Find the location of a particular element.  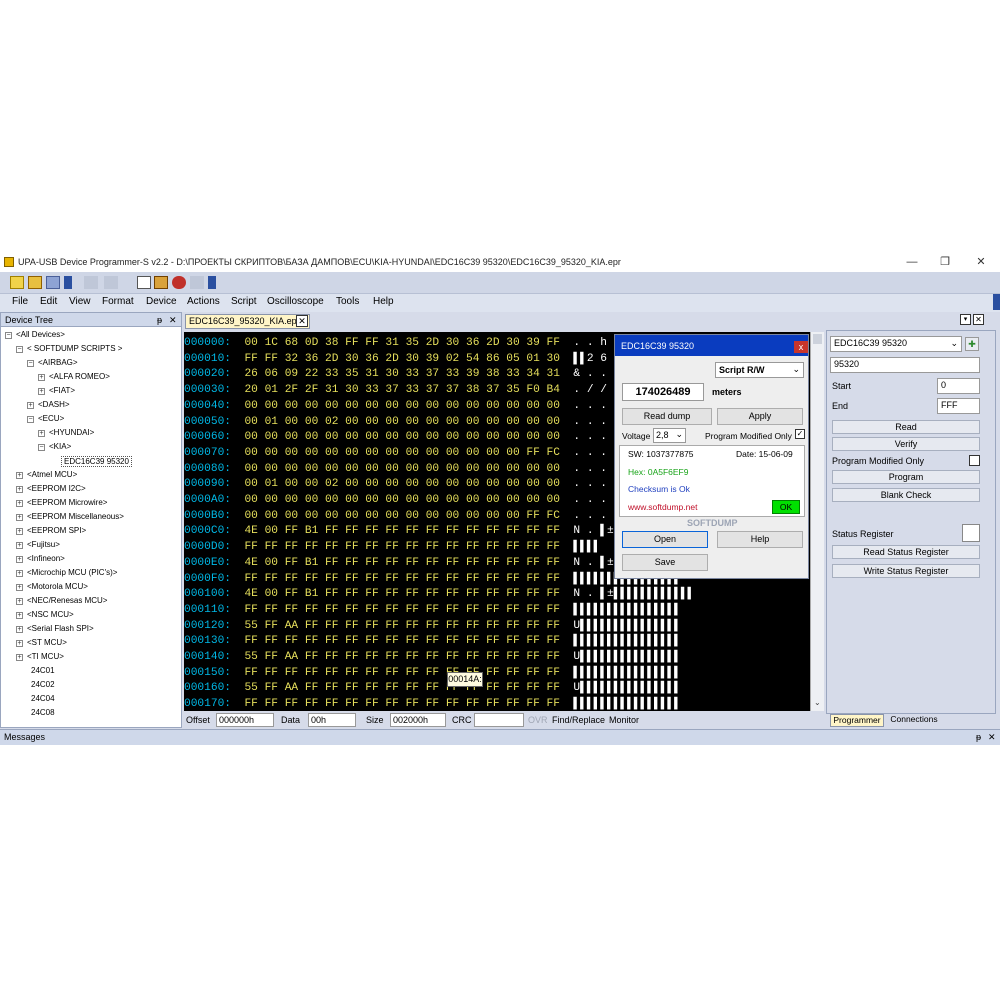

document-close-icon: ✕ is located at coordinates (302, 321).